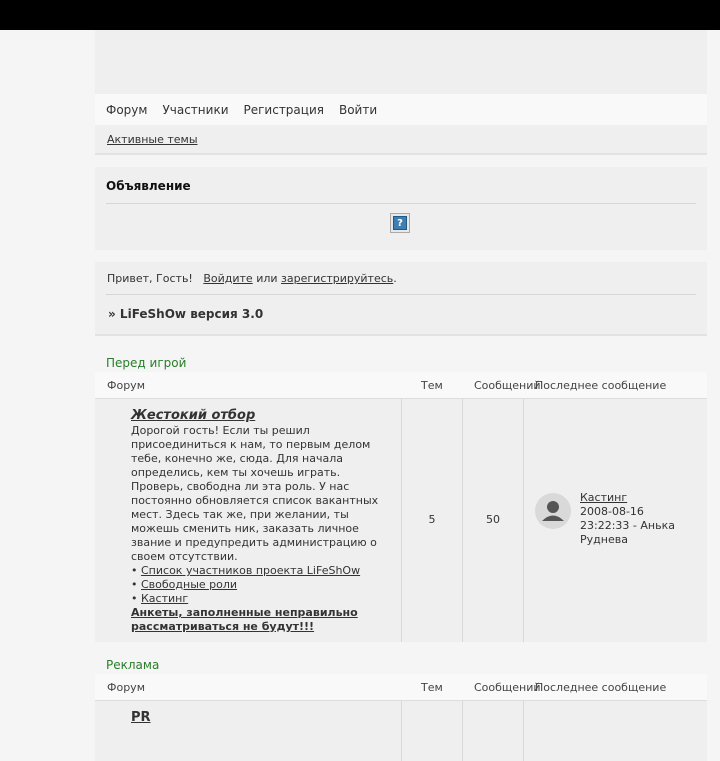  What do you see at coordinates (152, 139) in the screenshot?
I see `active-topics-link: Активные темы` at bounding box center [152, 139].